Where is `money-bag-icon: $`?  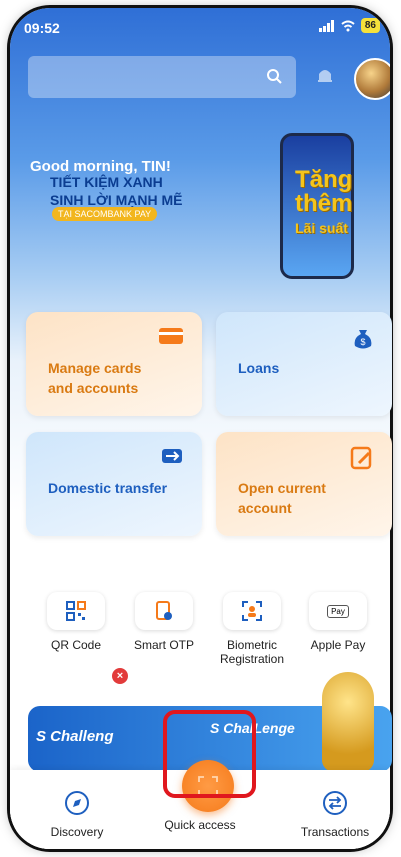 money-bag-icon: $ is located at coordinates (363, 339).